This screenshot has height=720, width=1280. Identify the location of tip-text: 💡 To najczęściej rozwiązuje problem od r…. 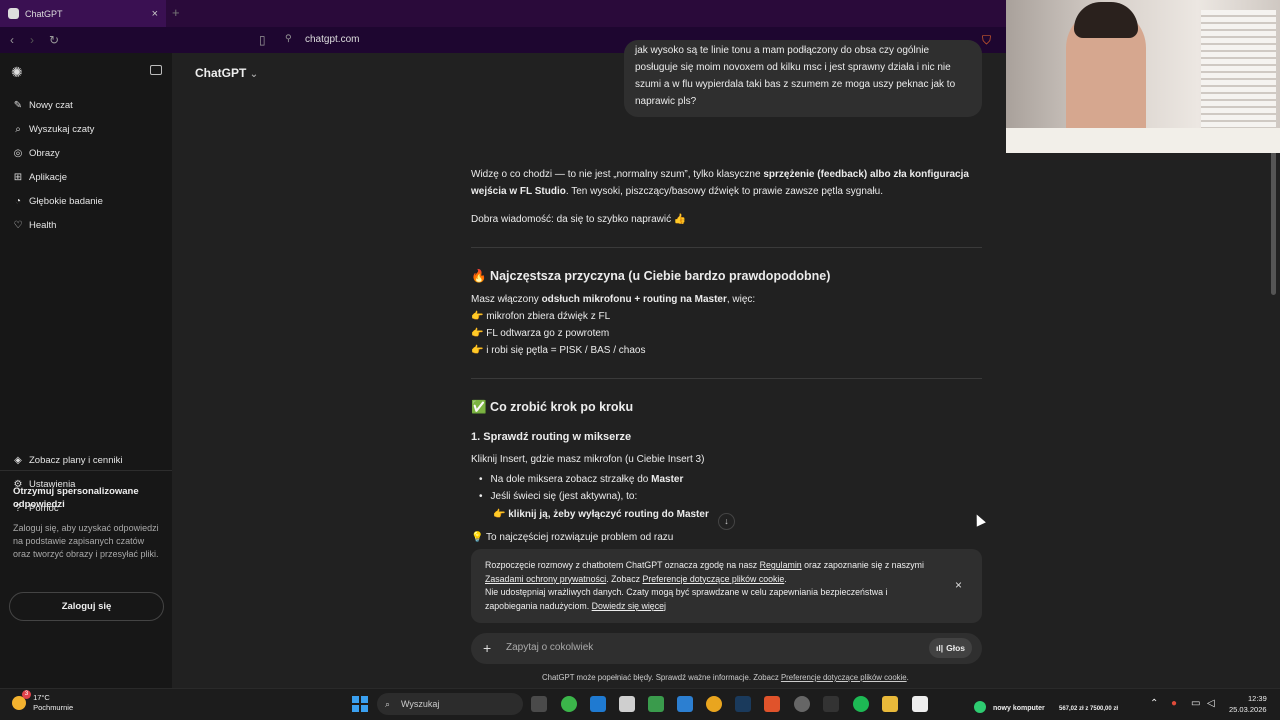
(572, 537).